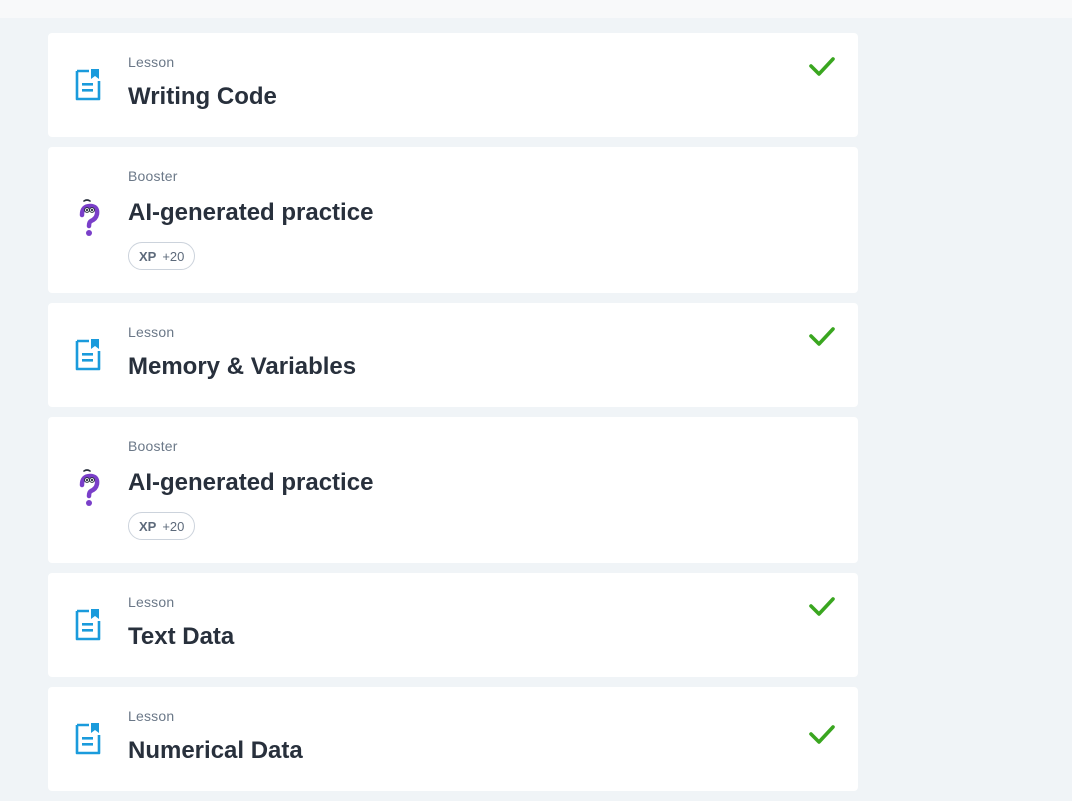 The width and height of the screenshot is (1072, 801). What do you see at coordinates (242, 366) in the screenshot?
I see `item-title: Memory & Variables` at bounding box center [242, 366].